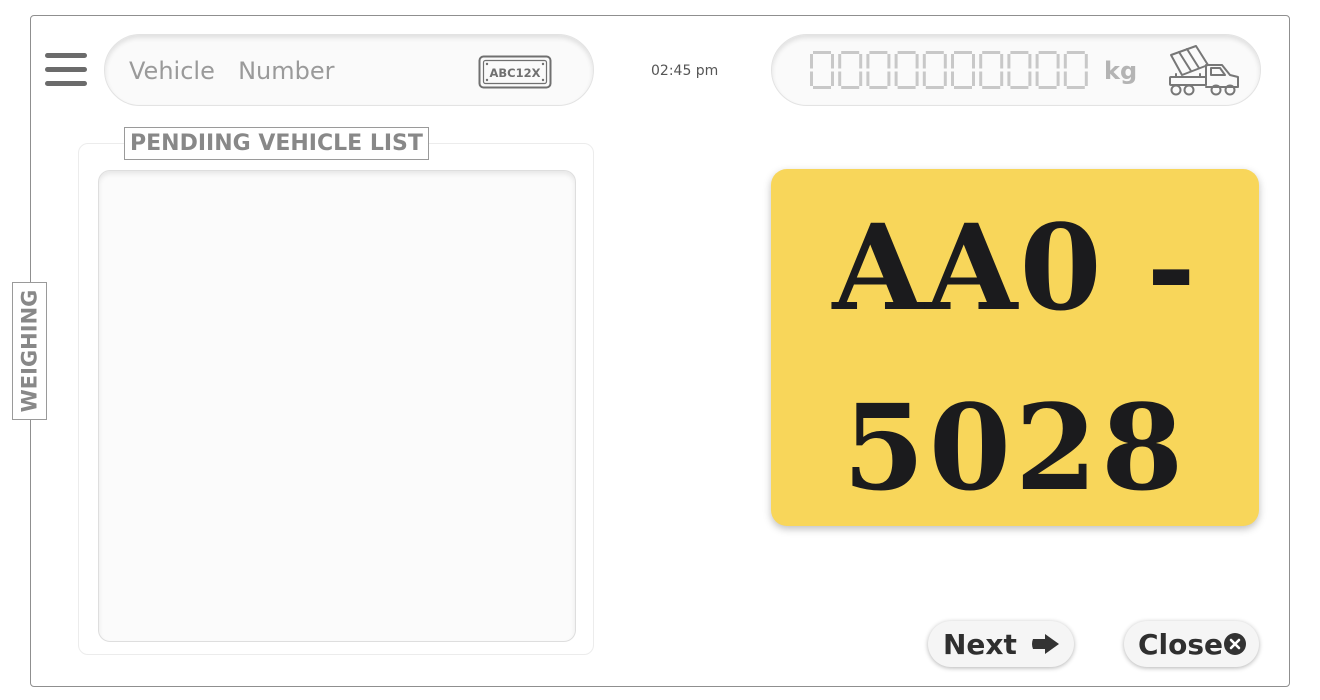  Describe the element at coordinates (949, 70) in the screenshot. I see `weight-value` at that location.